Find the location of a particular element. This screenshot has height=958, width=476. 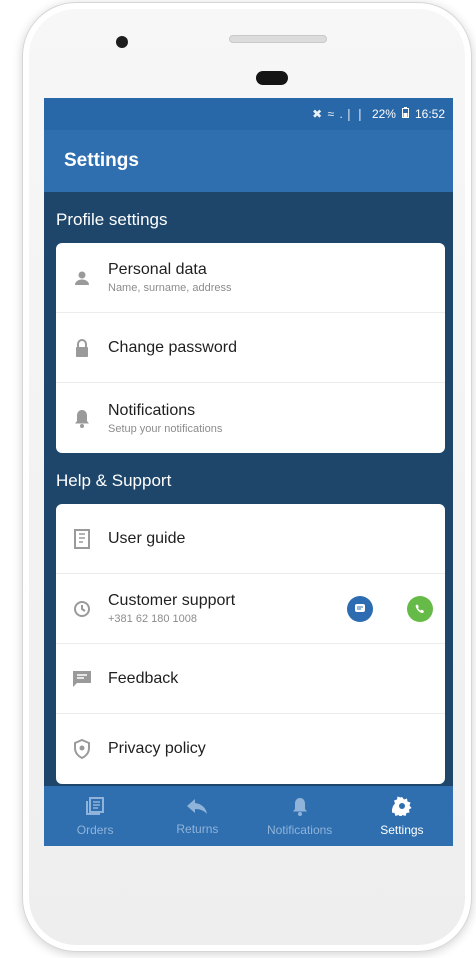

settings-item-user-guide: User guide is located at coordinates (250, 539).